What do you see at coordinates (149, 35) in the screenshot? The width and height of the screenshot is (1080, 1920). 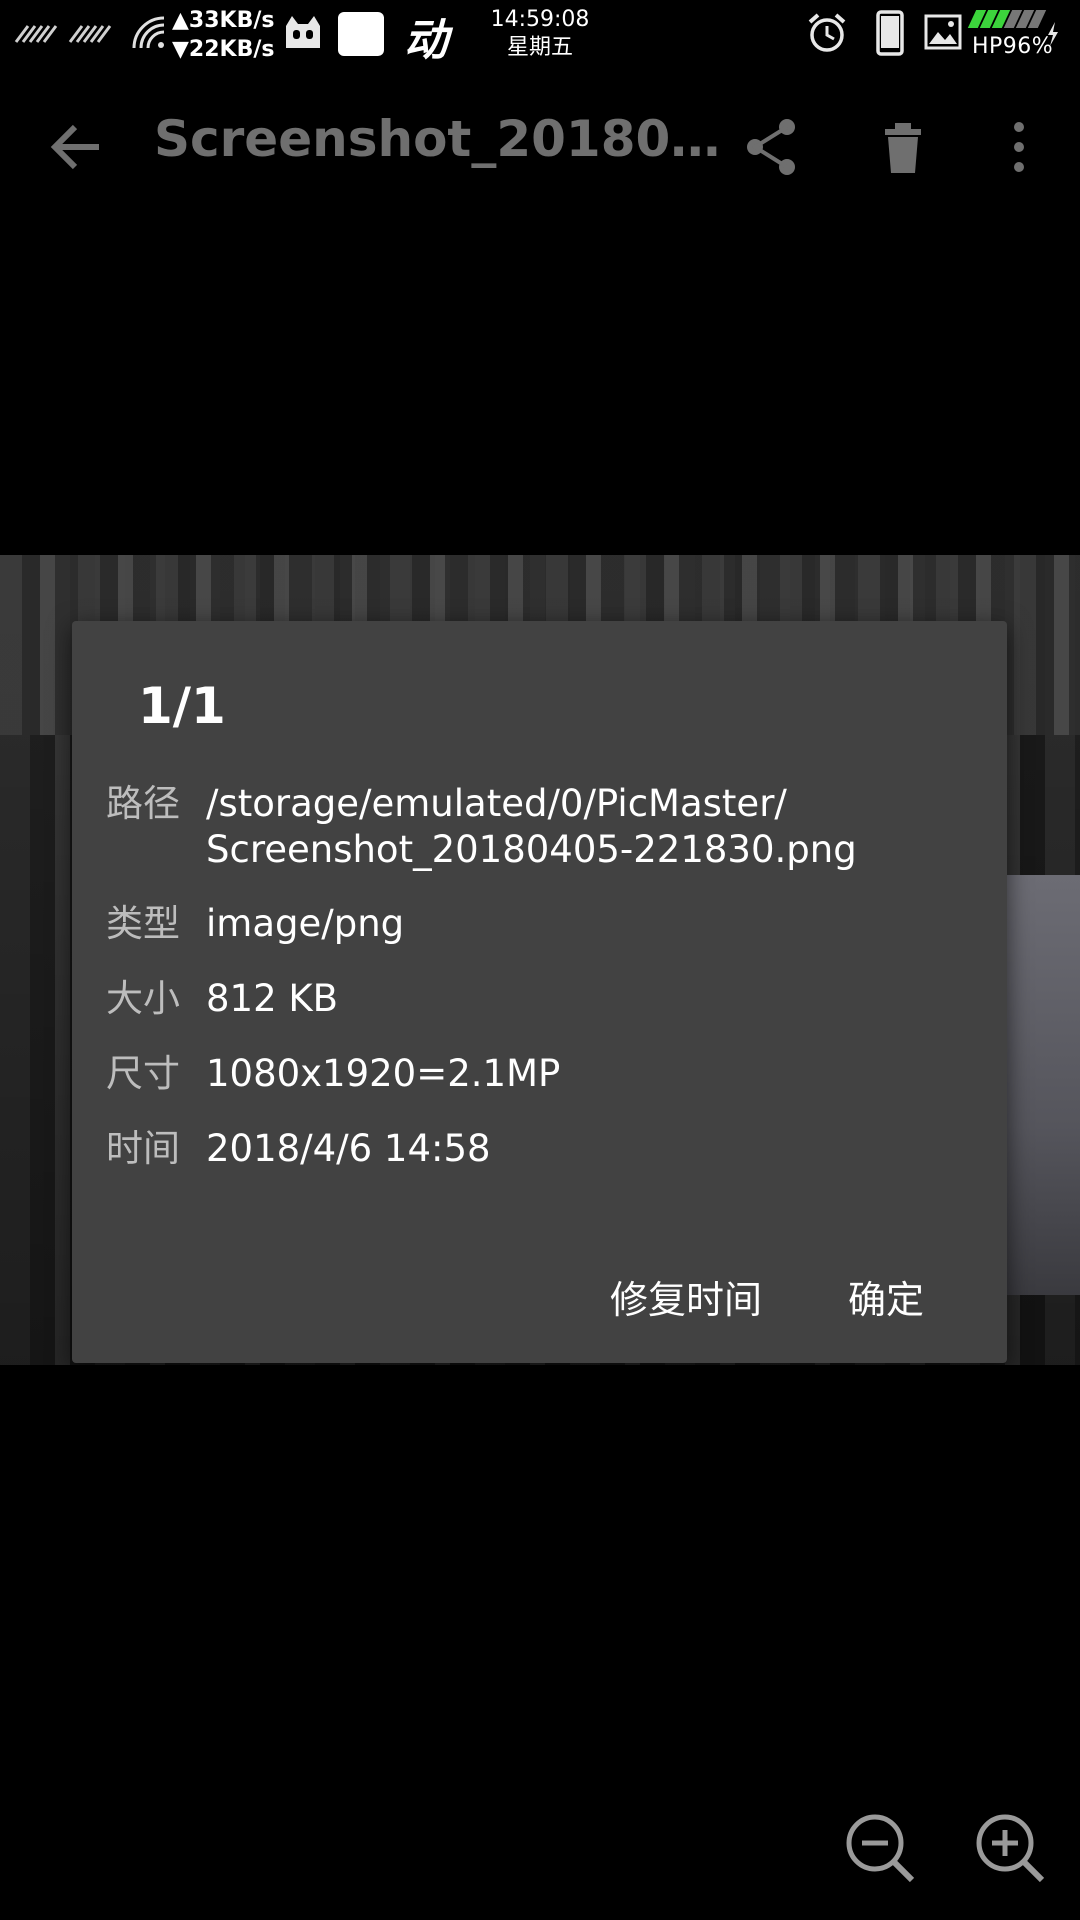 I see `wifi-icon` at bounding box center [149, 35].